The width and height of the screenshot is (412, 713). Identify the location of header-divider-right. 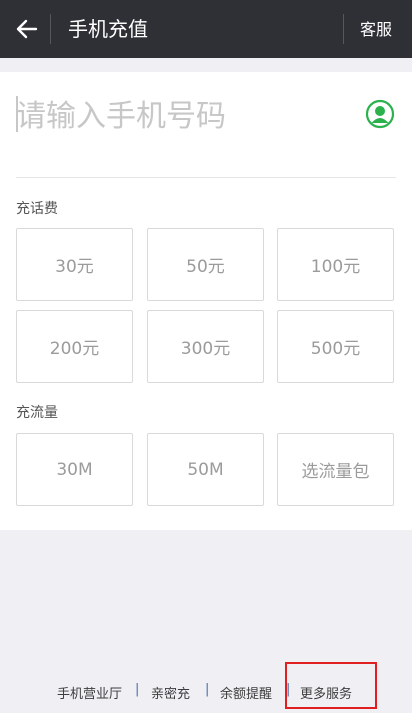
(343, 29).